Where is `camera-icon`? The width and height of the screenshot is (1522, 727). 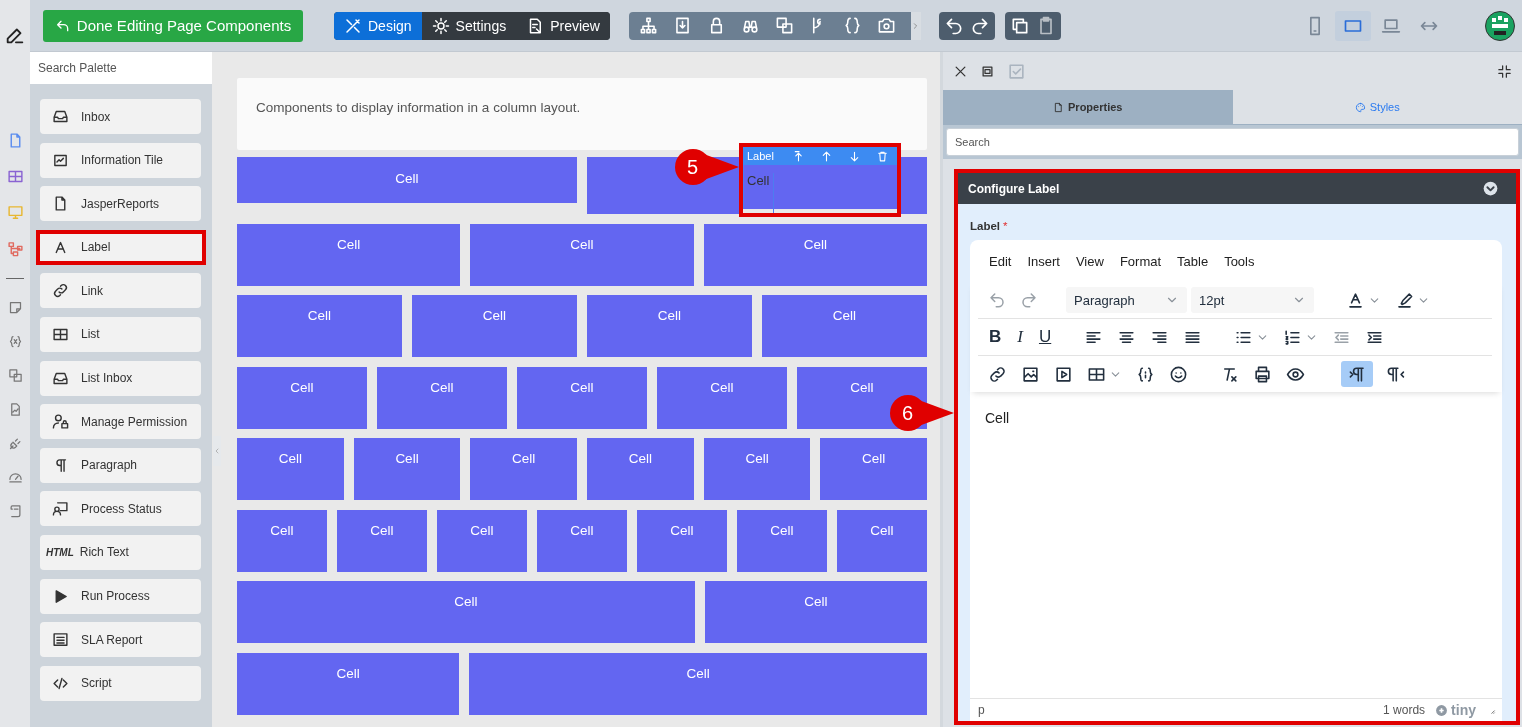
camera-icon is located at coordinates (886, 25).